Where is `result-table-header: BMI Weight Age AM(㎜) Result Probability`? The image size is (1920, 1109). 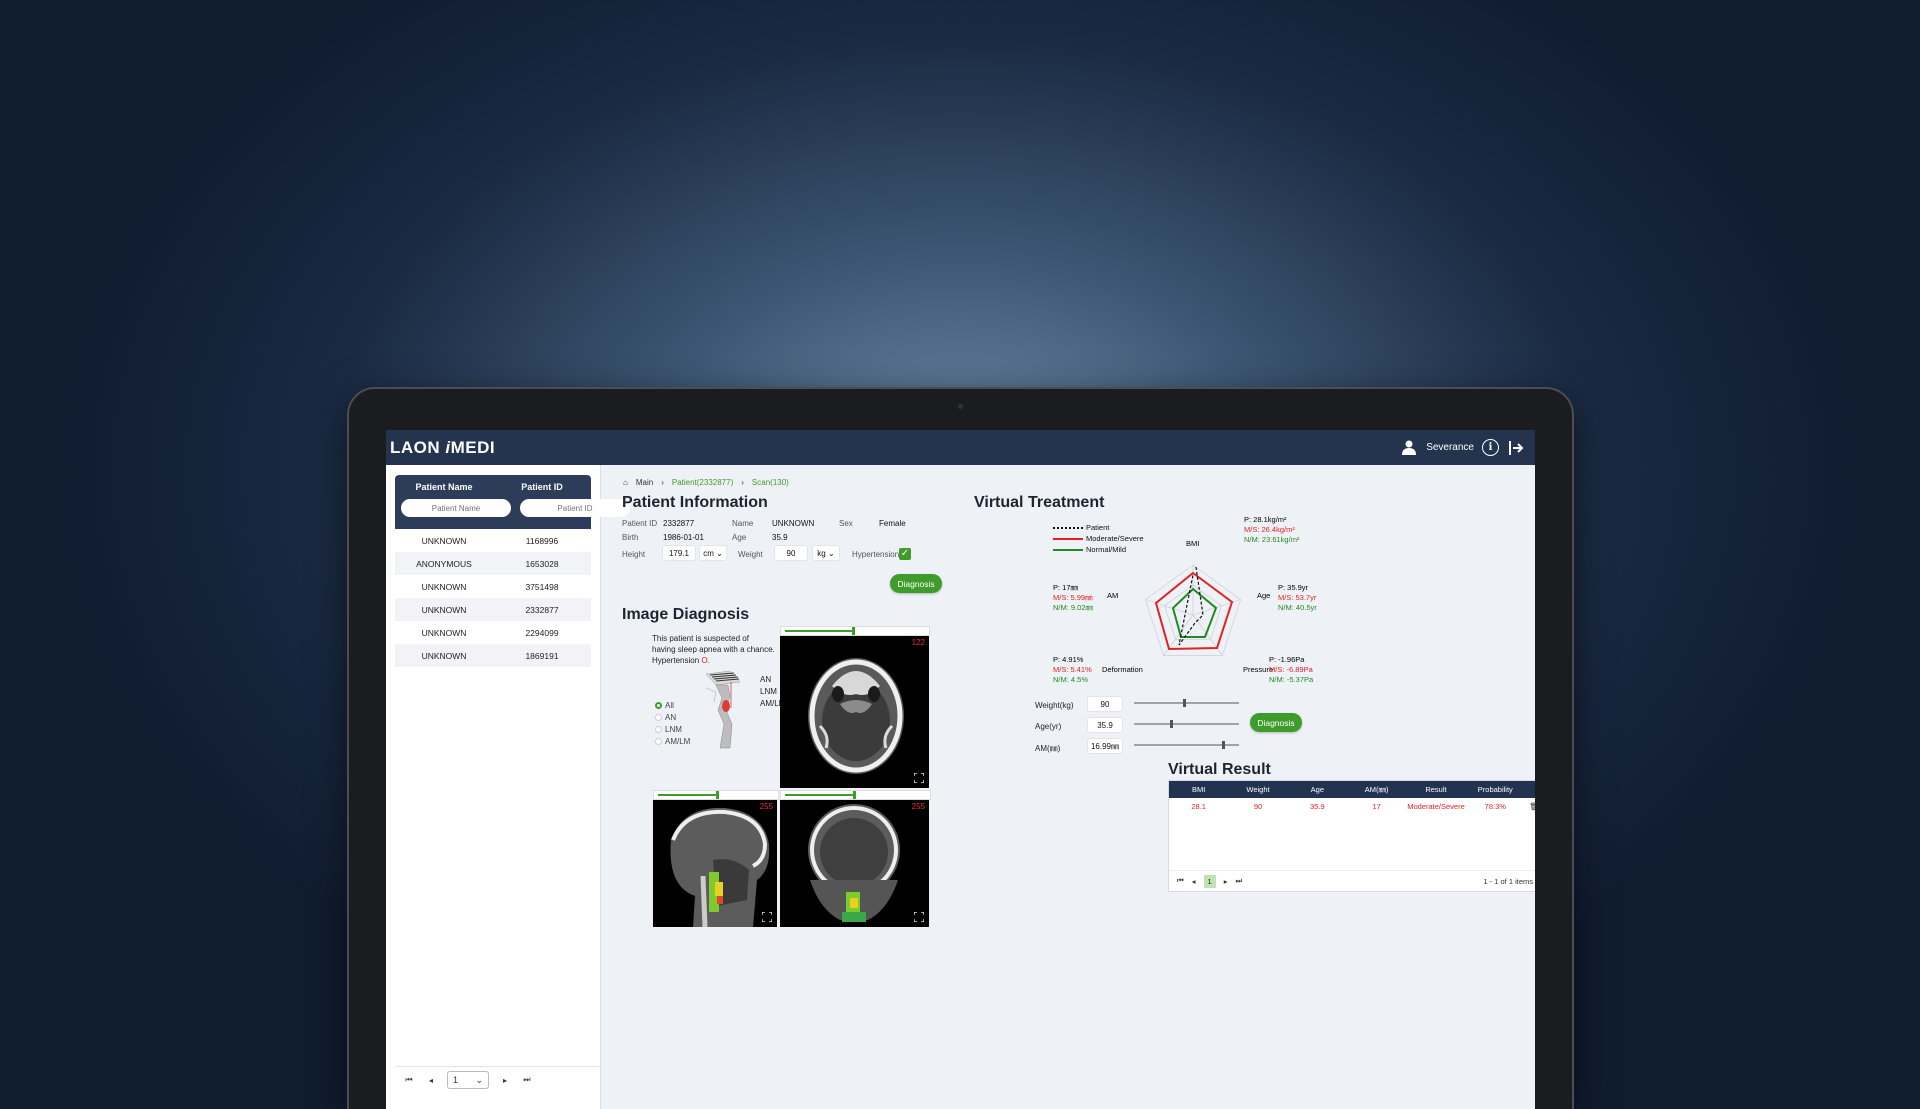
result-table-header: BMI Weight Age AM(㎜) Result Probability is located at coordinates (1352, 789).